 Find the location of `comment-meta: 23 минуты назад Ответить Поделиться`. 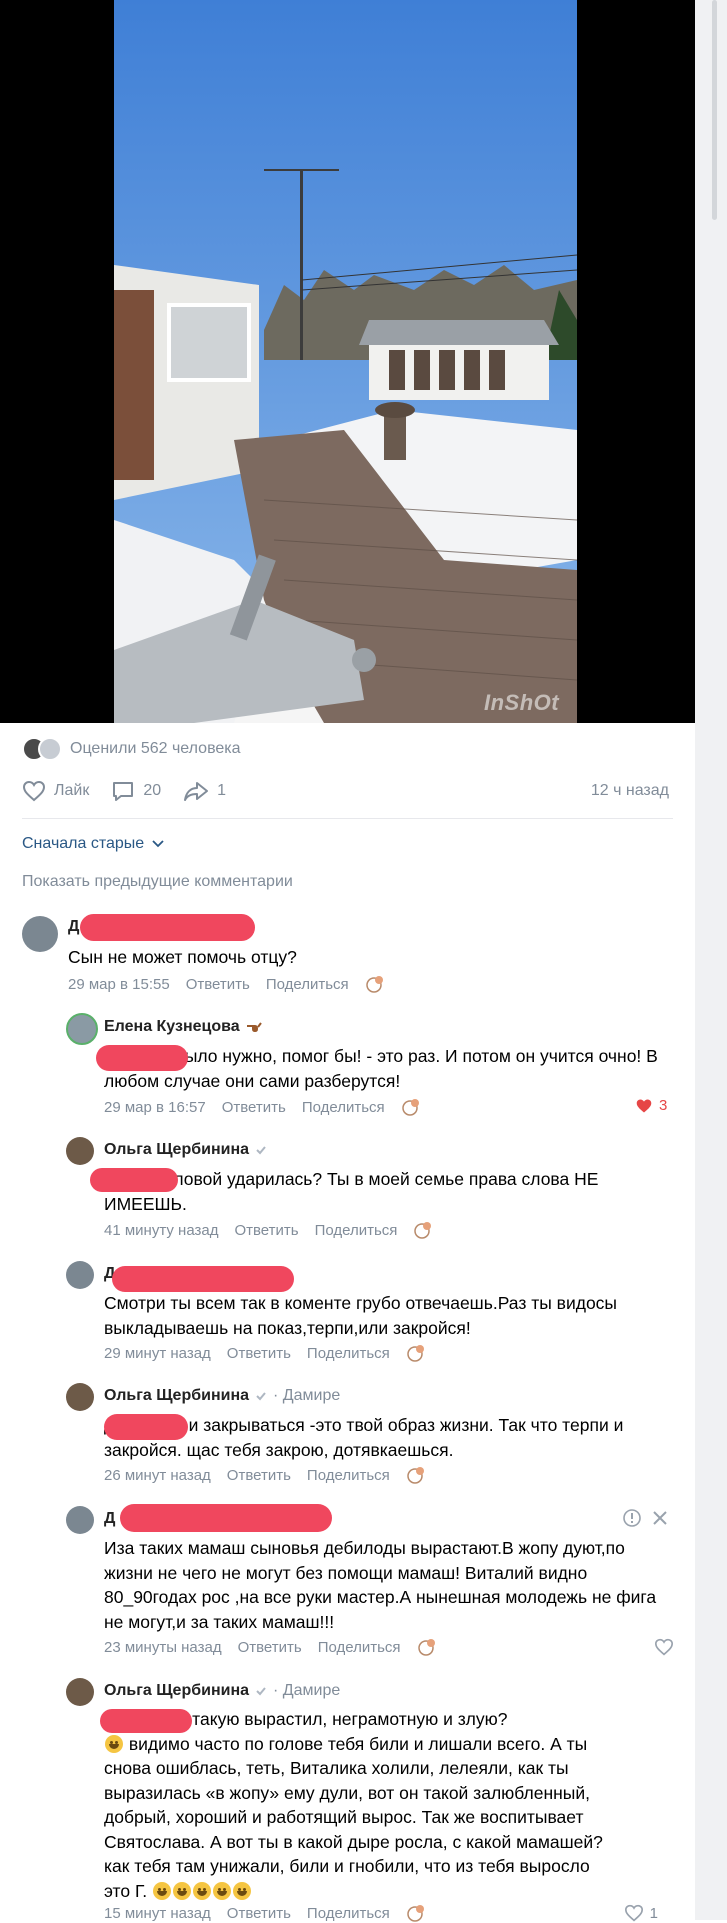

comment-meta: 23 минуты назад Ответить Поделиться is located at coordinates (389, 1647).